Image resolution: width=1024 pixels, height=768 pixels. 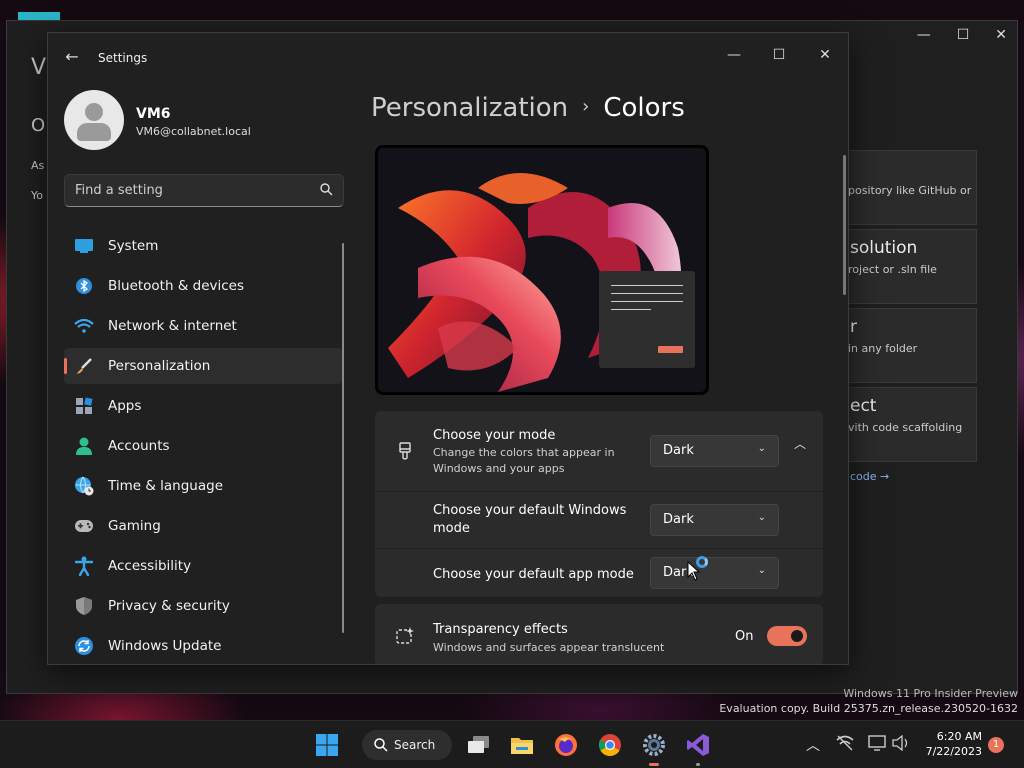 What do you see at coordinates (698, 745) in the screenshot?
I see `visual-studio-icon` at bounding box center [698, 745].